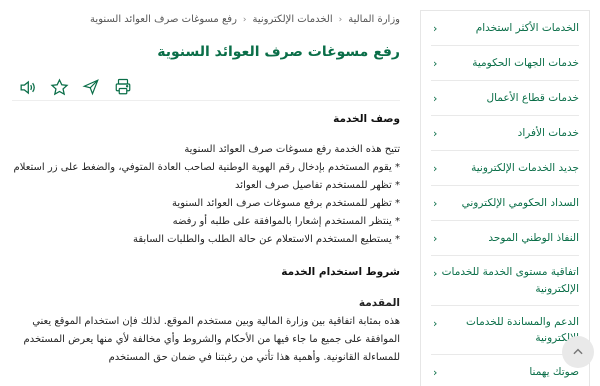 The height and width of the screenshot is (386, 600). What do you see at coordinates (278, 52) in the screenshot?
I see `page-title: رفع مسوغات صرف العوائد السنوية` at bounding box center [278, 52].